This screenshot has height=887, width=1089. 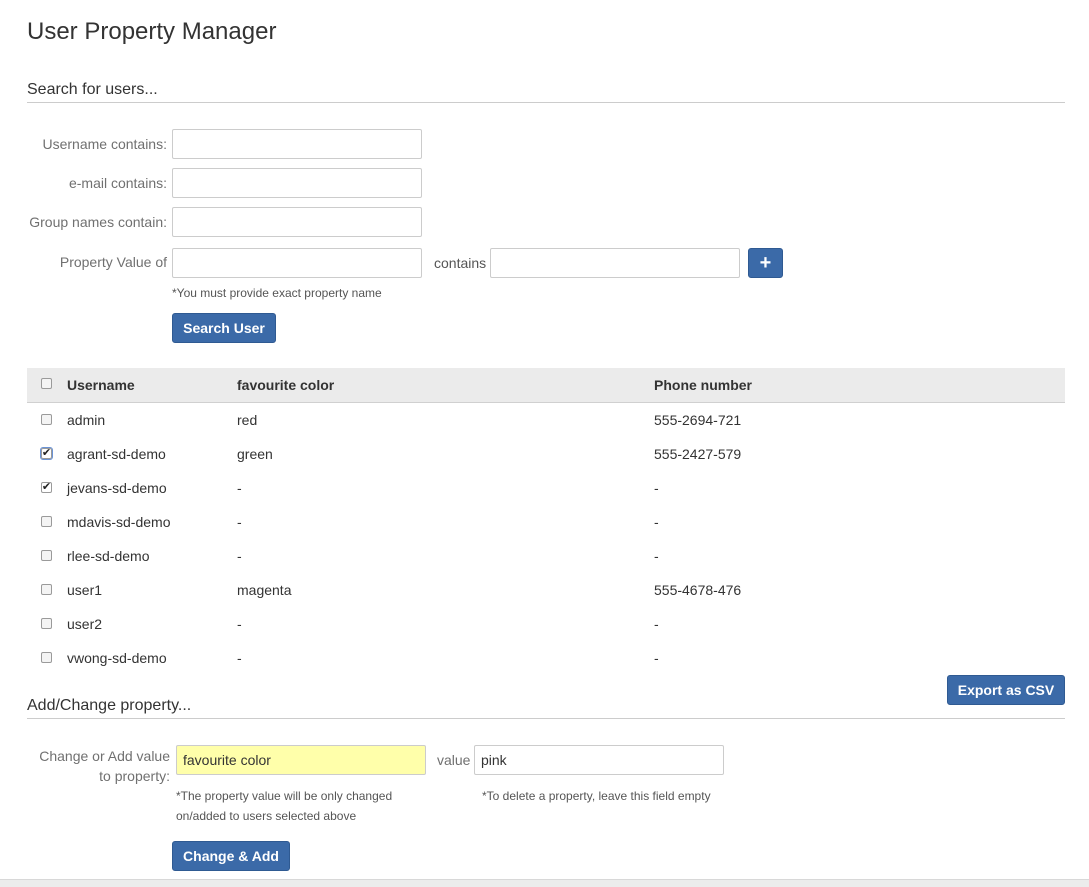 I want to click on favourite-color-cell: magenta, so click(x=264, y=590).